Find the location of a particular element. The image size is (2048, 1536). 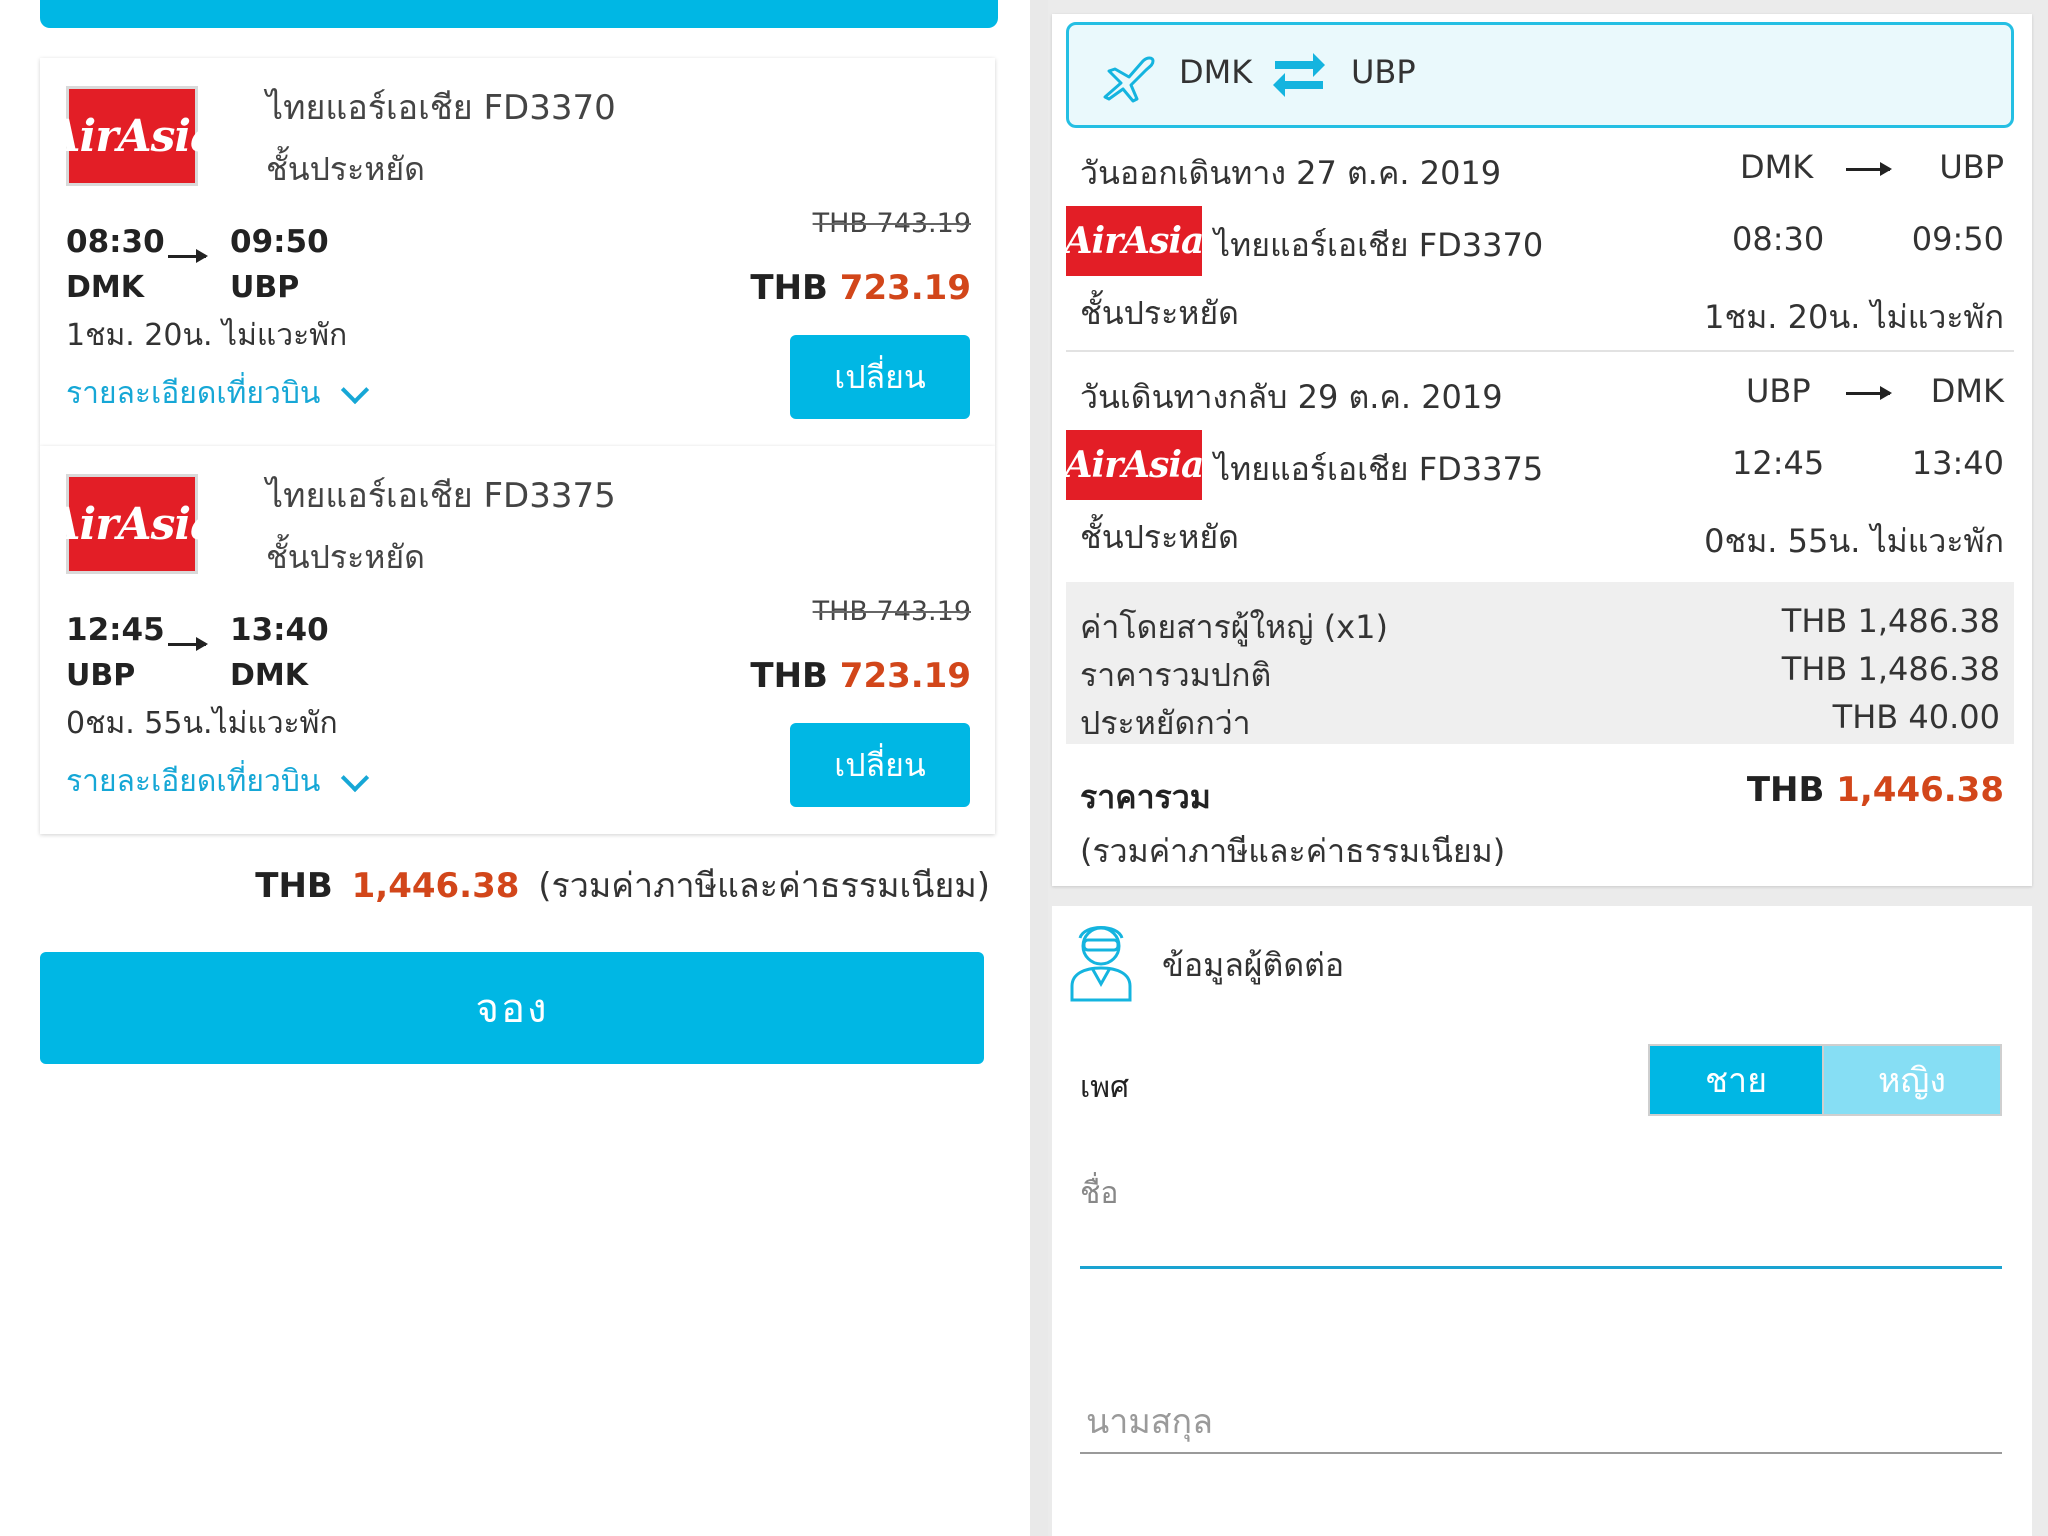

grand-total-label: ราคารวม is located at coordinates (1145, 797).